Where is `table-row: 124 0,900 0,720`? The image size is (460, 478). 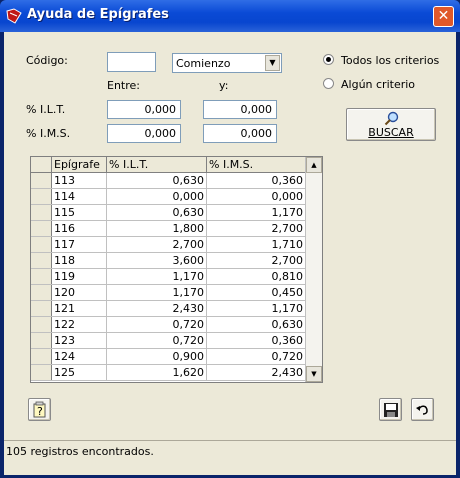 table-row: 124 0,900 0,720 is located at coordinates (168, 356).